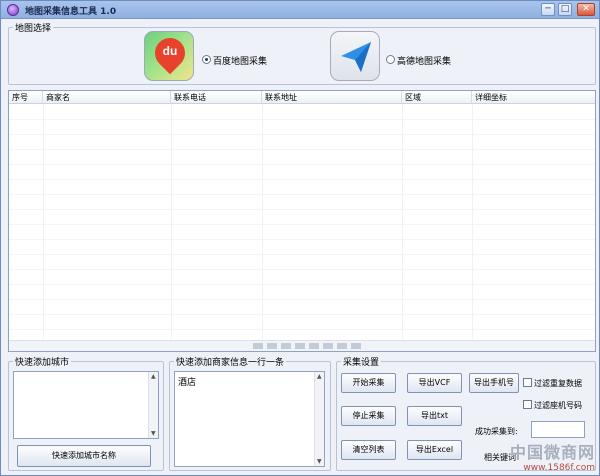 The image size is (600, 476). Describe the element at coordinates (527, 382) in the screenshot. I see `dedupe-checkbox` at that location.